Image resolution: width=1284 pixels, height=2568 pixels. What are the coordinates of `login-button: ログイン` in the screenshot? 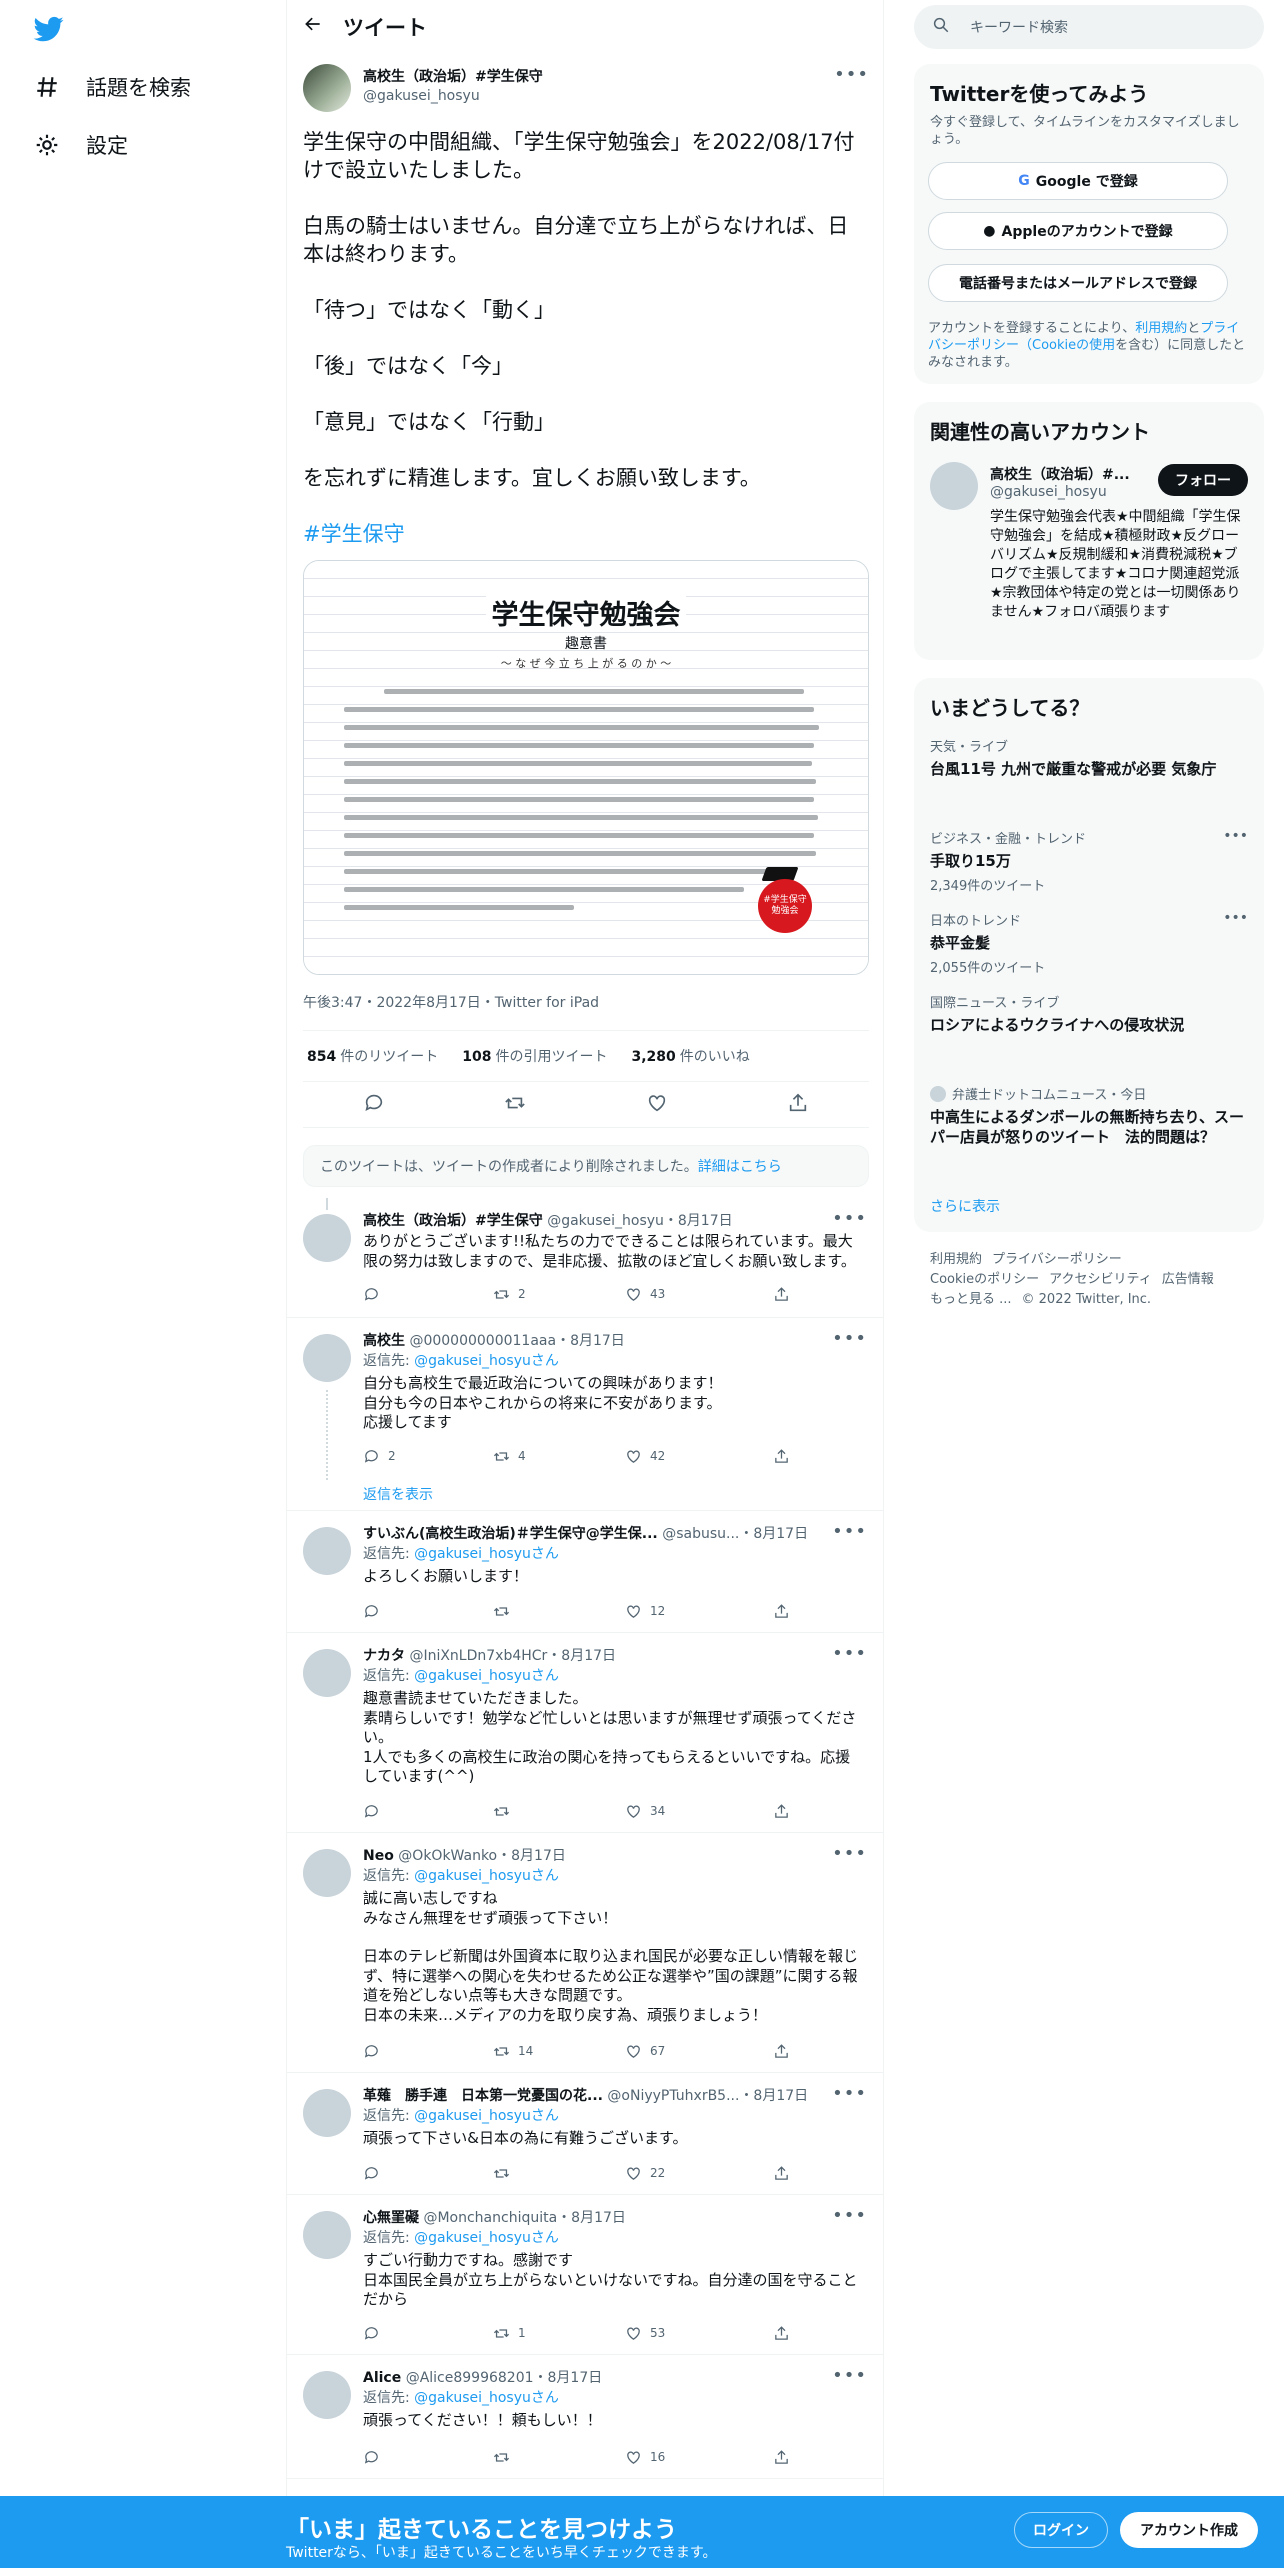 It's located at (1061, 2530).